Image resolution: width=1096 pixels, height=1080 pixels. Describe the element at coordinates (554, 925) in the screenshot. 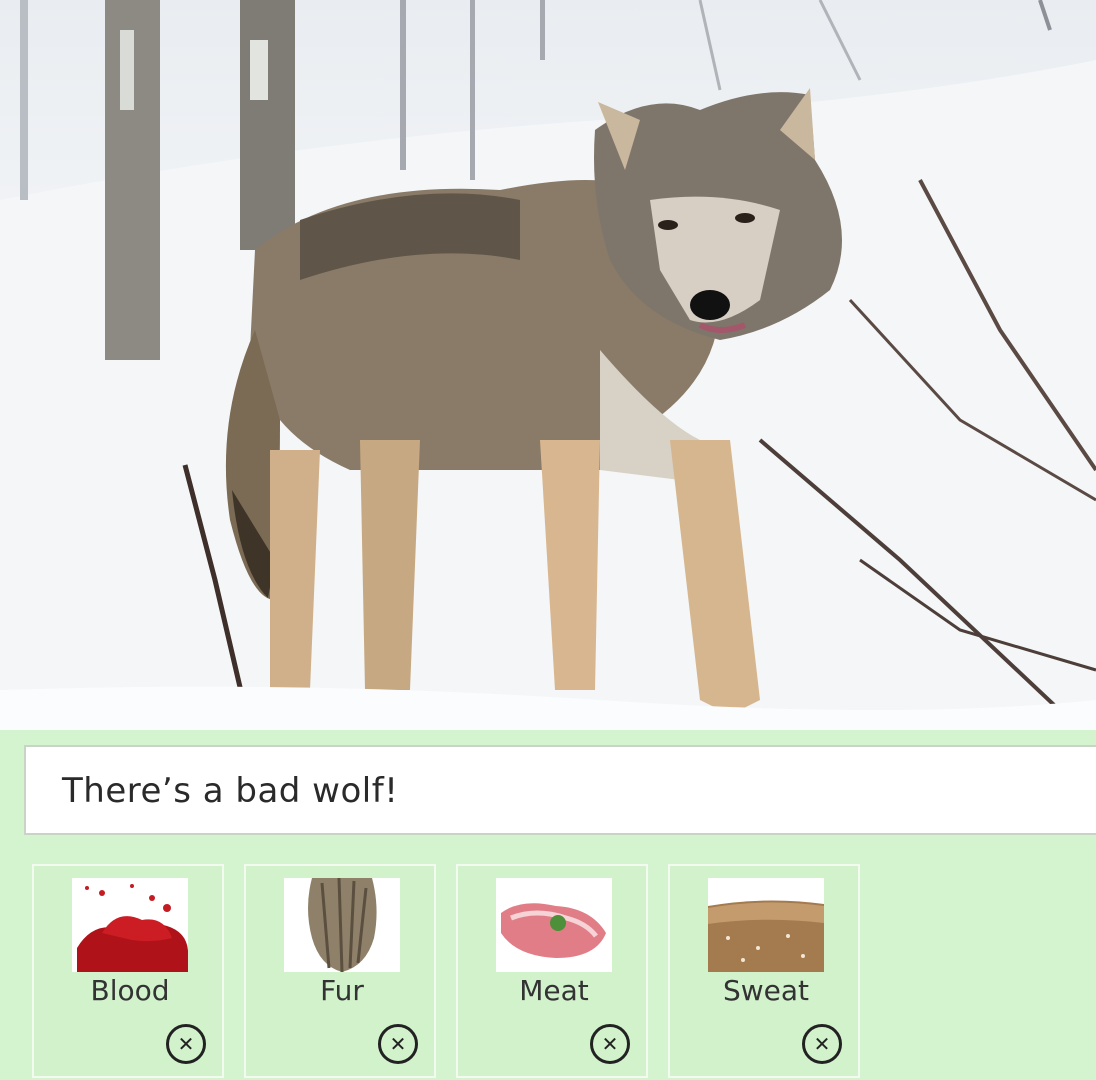

I see `meat-thumbnail` at that location.